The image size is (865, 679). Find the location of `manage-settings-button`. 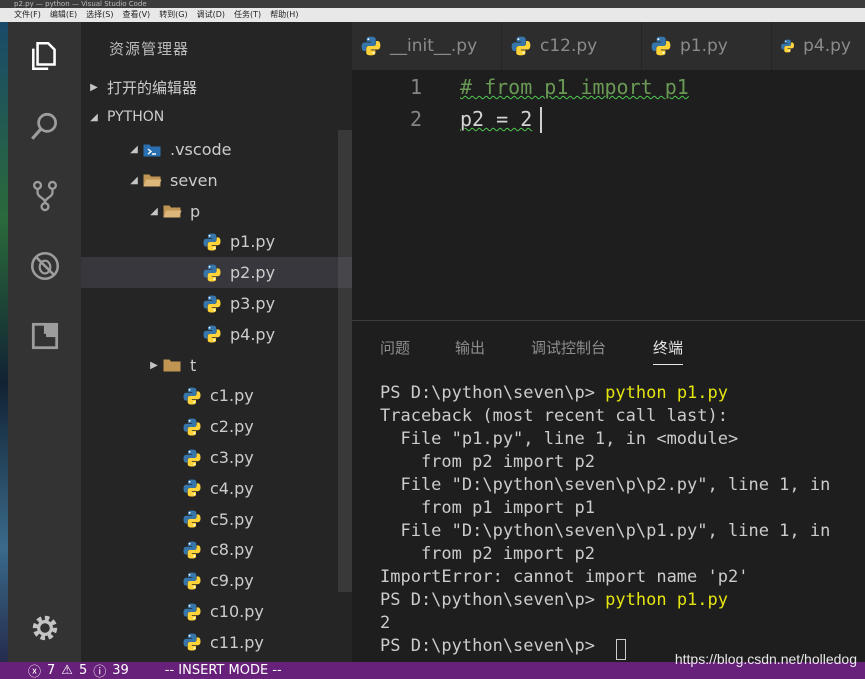

manage-settings-button is located at coordinates (44, 628).